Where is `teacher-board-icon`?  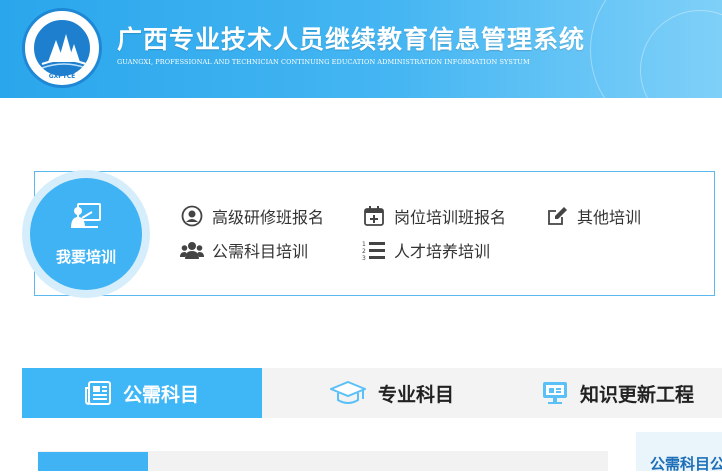
teacher-board-icon is located at coordinates (86, 218).